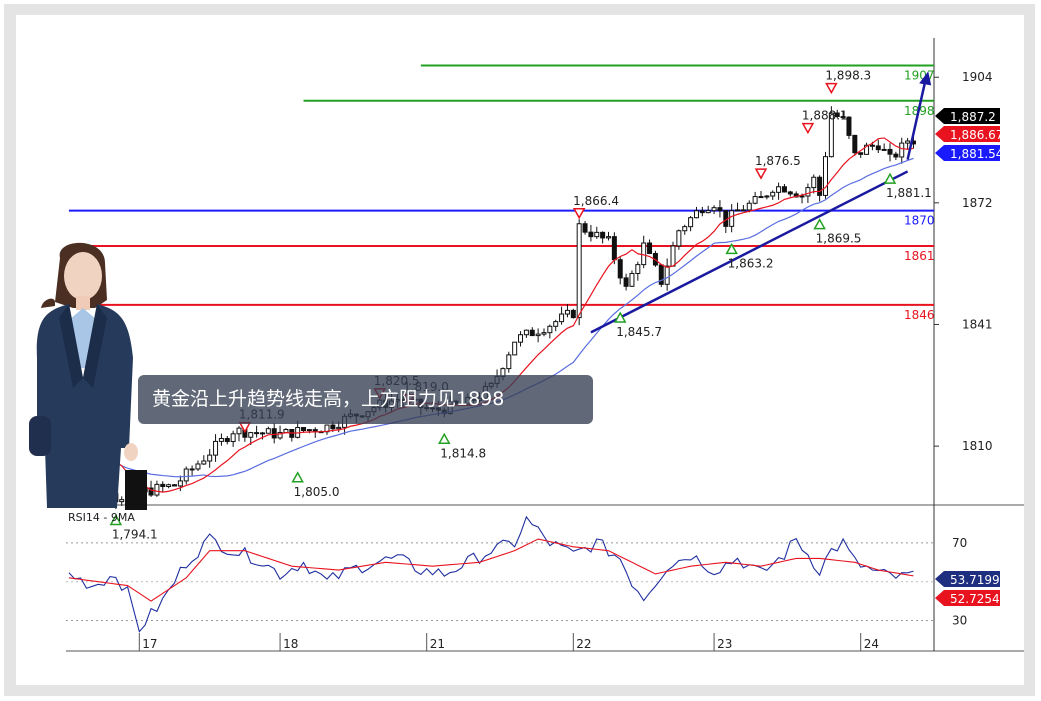 The image size is (1041, 701). I want to click on trendline-layer, so click(761, 202).